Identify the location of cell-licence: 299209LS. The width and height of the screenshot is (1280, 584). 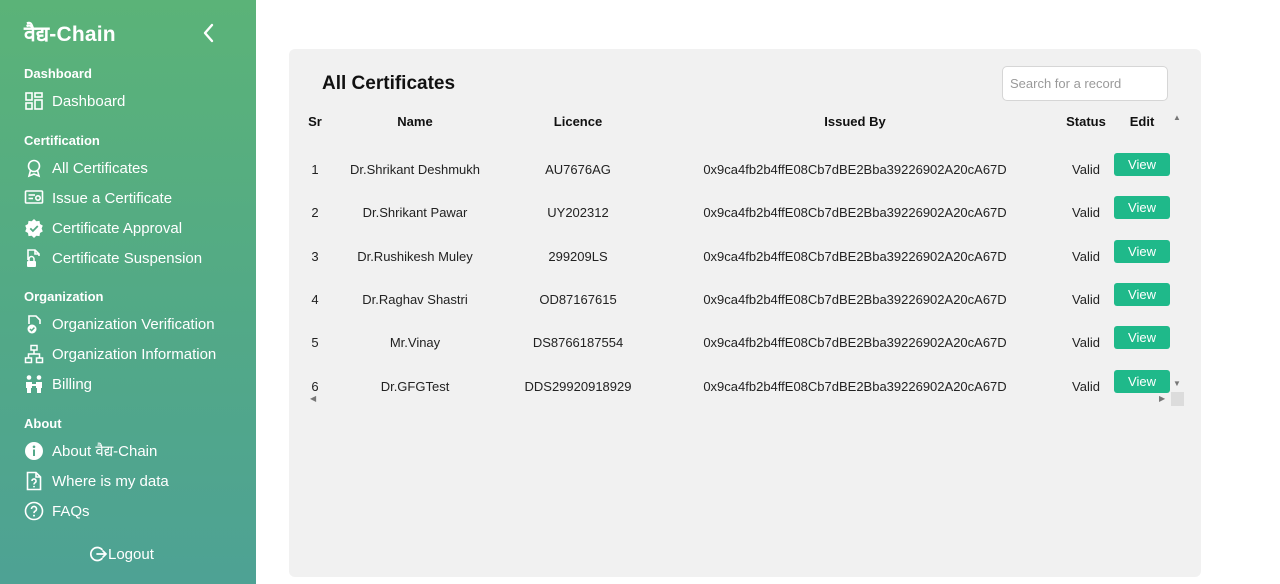
(578, 256).